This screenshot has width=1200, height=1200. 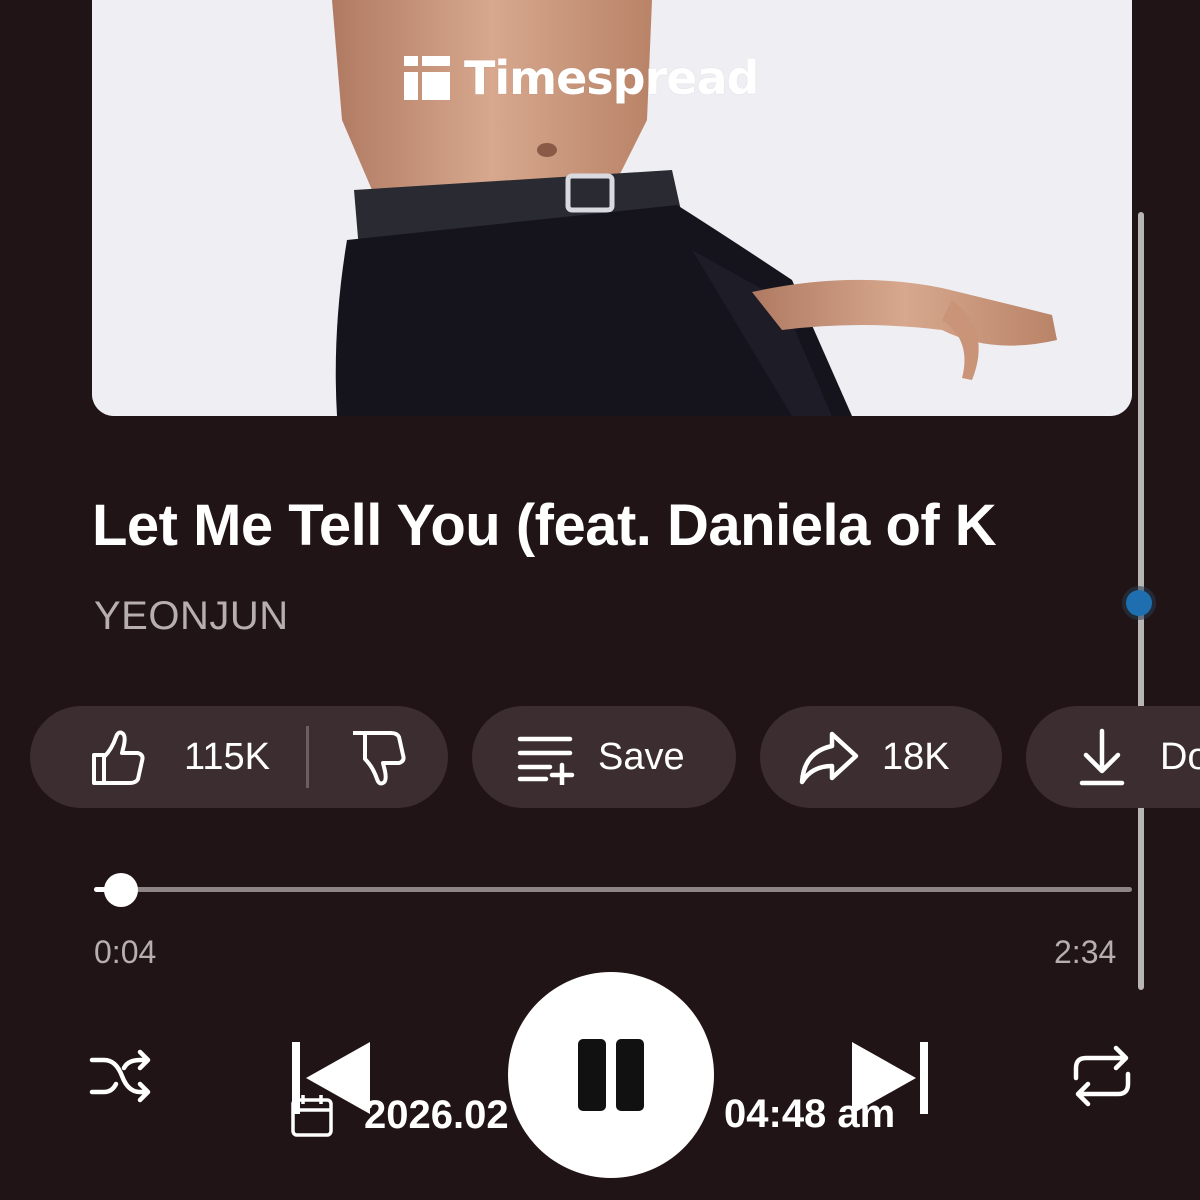 I want to click on artist-name: YEONJUN, so click(x=191, y=616).